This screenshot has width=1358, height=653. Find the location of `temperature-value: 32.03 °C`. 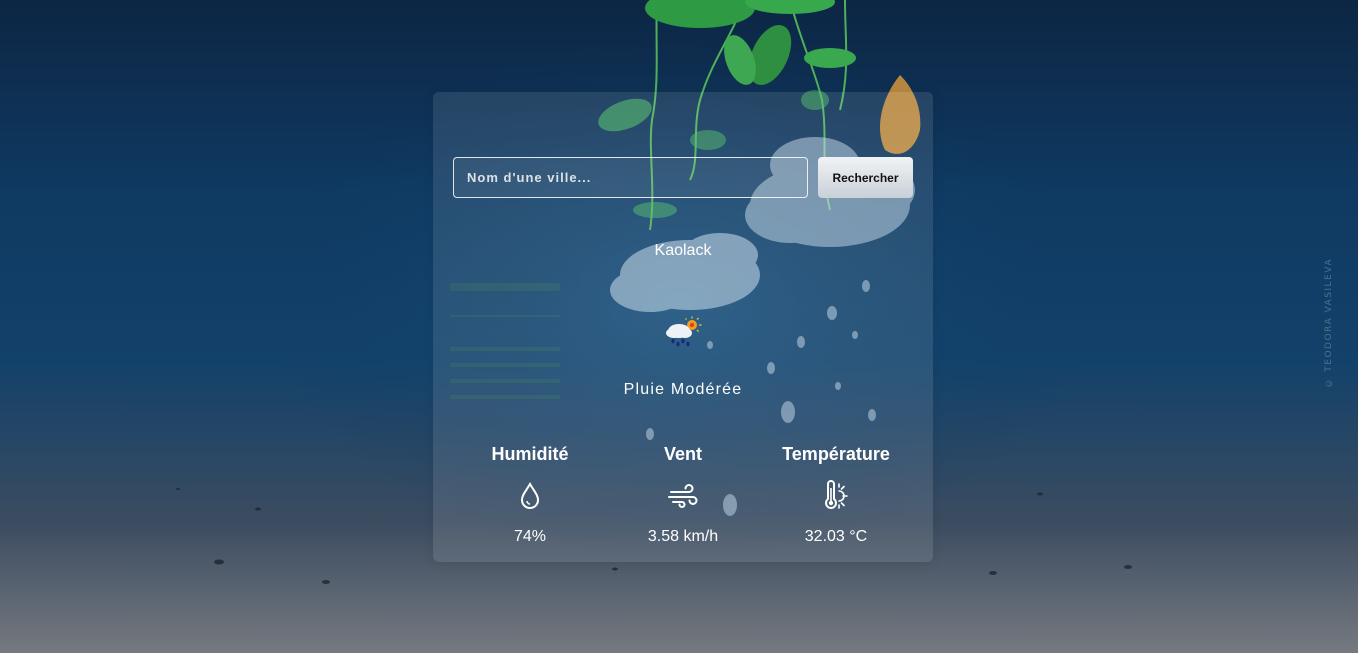

temperature-value: 32.03 °C is located at coordinates (836, 536).